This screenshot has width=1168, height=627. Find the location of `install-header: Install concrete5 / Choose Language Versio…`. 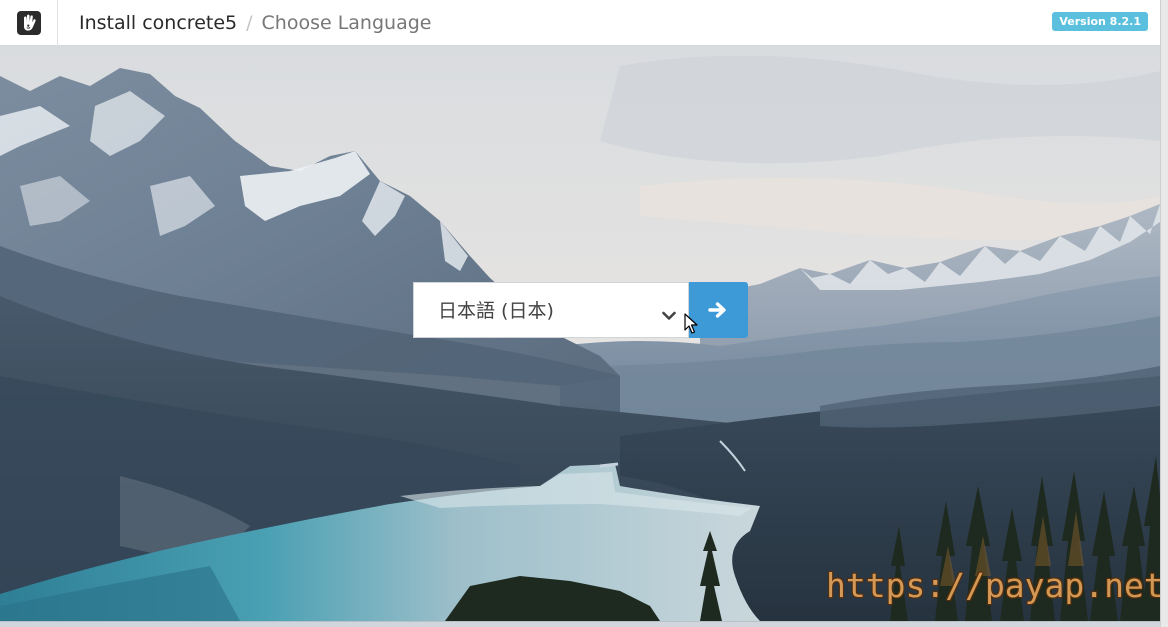

install-header: Install concrete5 / Choose Language Versio… is located at coordinates (580, 23).